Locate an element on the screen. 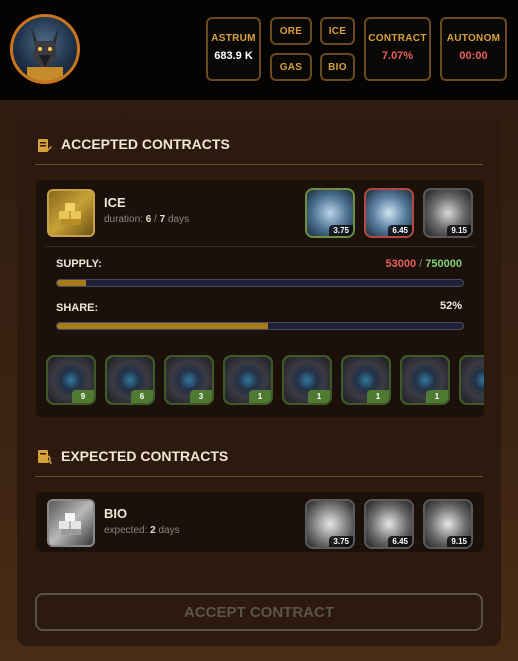 The image size is (518, 661). bio-tier-3-thumb: 9.15 is located at coordinates (448, 524).